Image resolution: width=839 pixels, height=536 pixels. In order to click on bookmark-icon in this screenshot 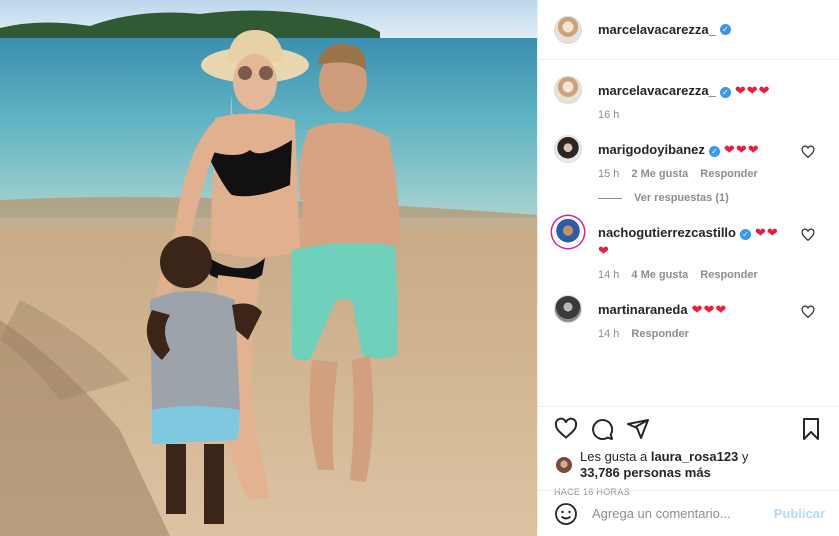, I will do `click(811, 429)`.